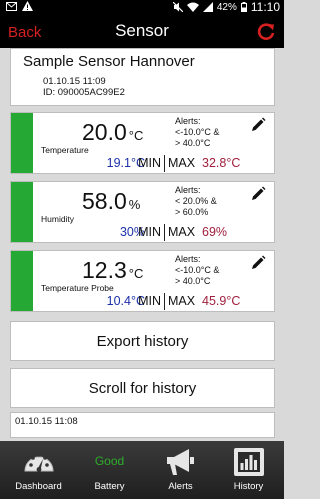 The height and width of the screenshot is (499, 320). Describe the element at coordinates (27, 6) in the screenshot. I see `warning-icon` at that location.